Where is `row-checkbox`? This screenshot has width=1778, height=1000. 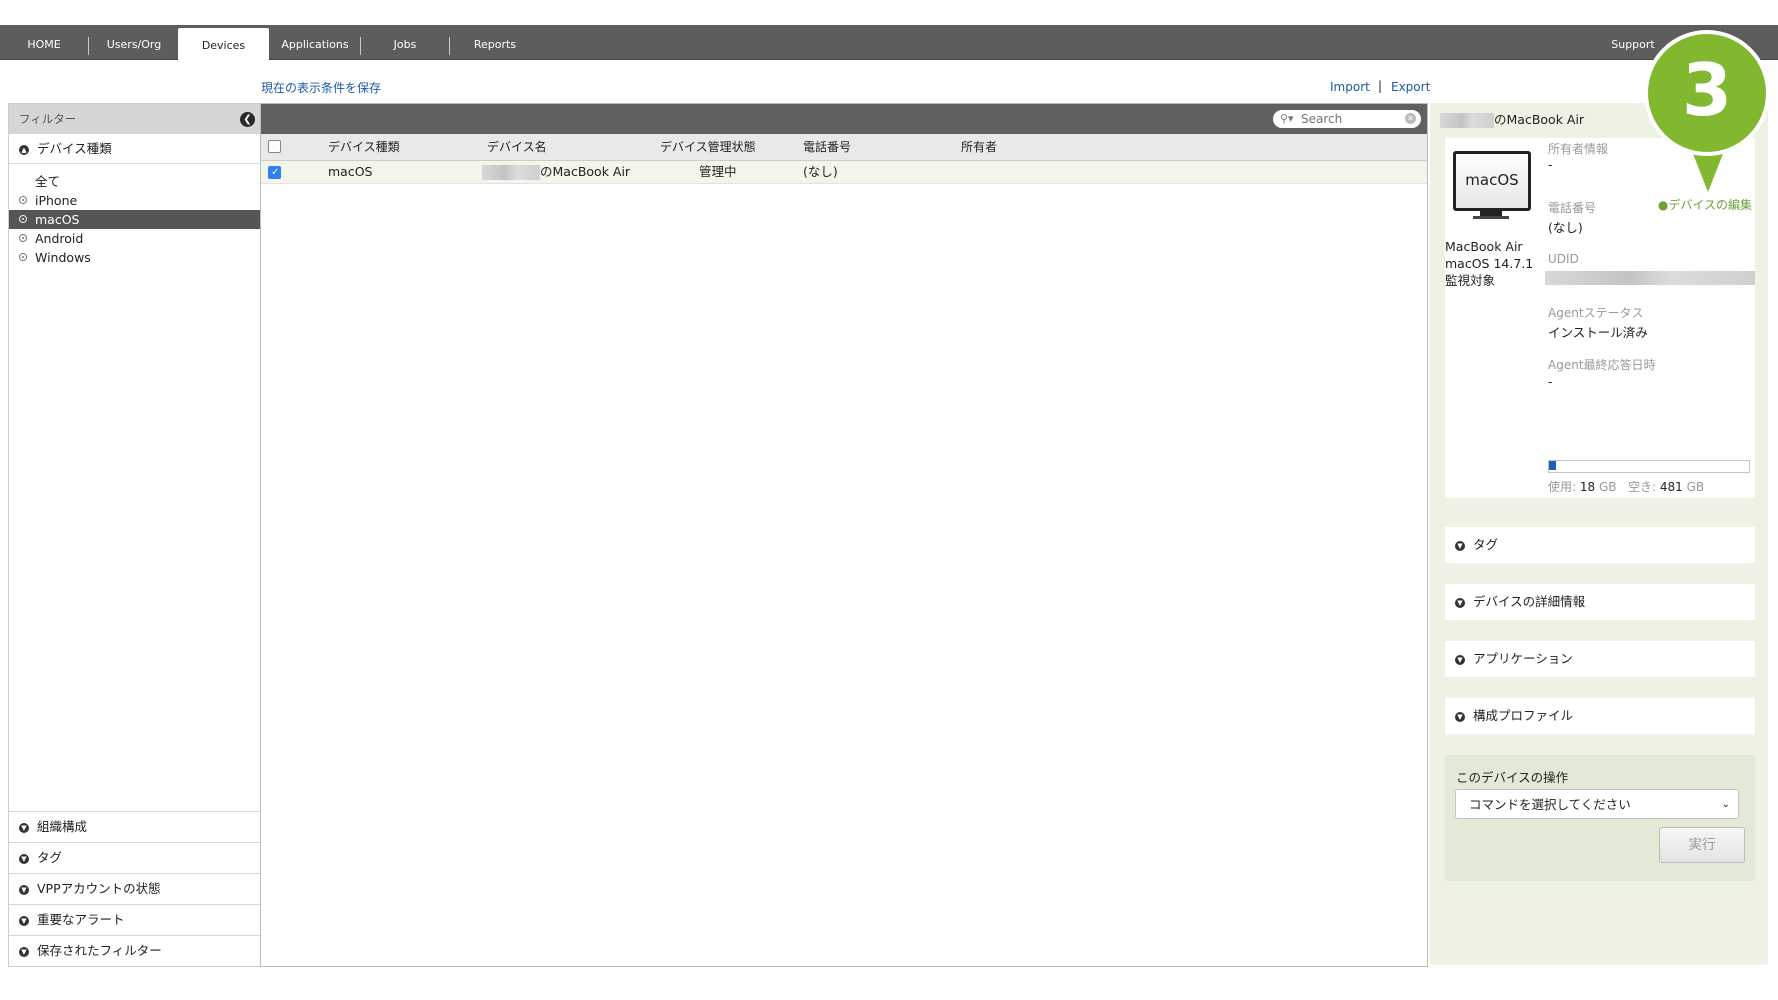
row-checkbox is located at coordinates (274, 173).